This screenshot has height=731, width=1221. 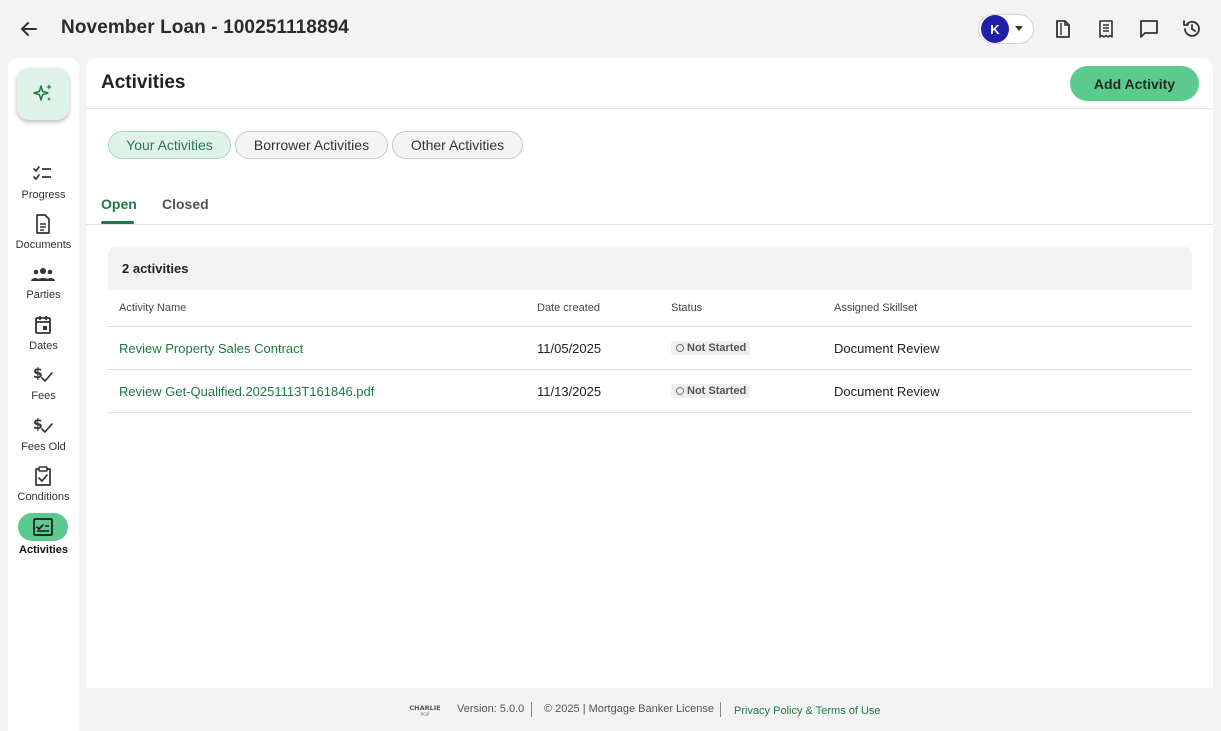 What do you see at coordinates (43, 447) in the screenshot?
I see `sidebar-item-label: Fees Old` at bounding box center [43, 447].